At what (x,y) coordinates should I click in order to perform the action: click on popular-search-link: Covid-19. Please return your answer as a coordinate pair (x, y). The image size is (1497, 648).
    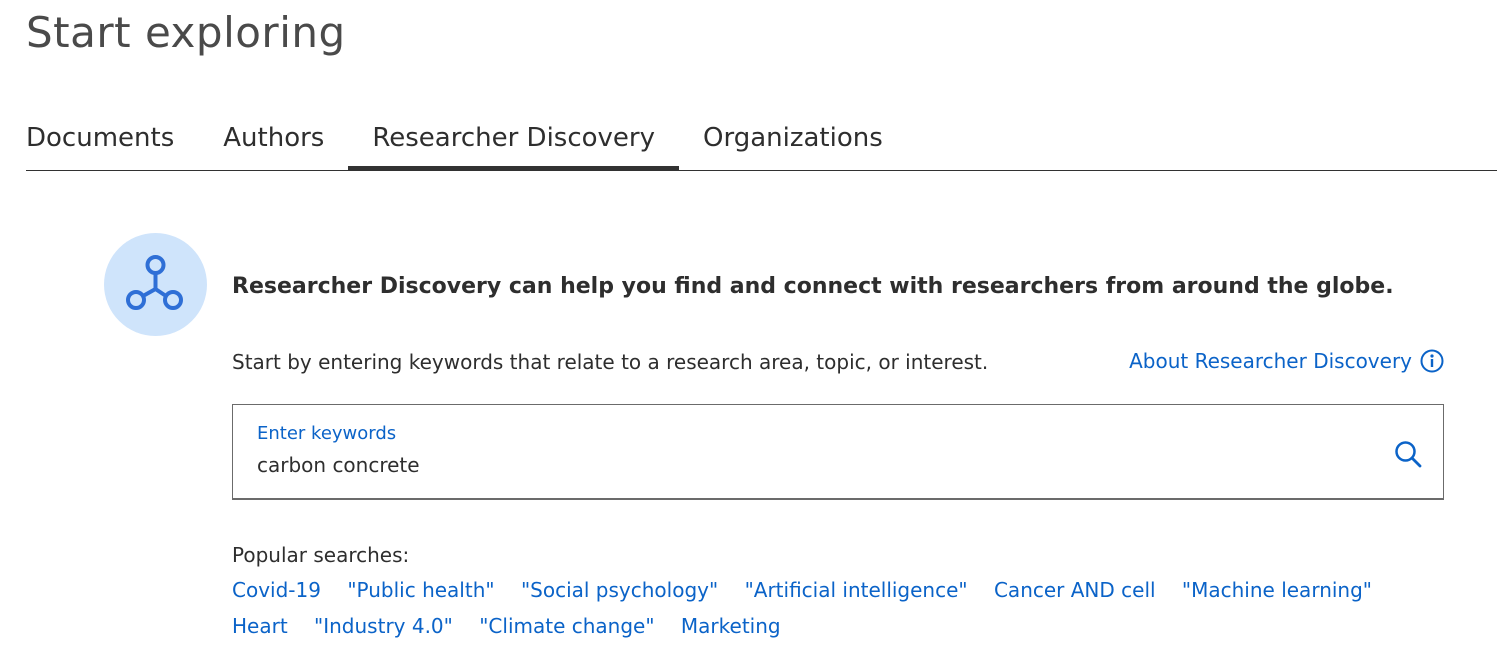
    Looking at the image, I should click on (276, 590).